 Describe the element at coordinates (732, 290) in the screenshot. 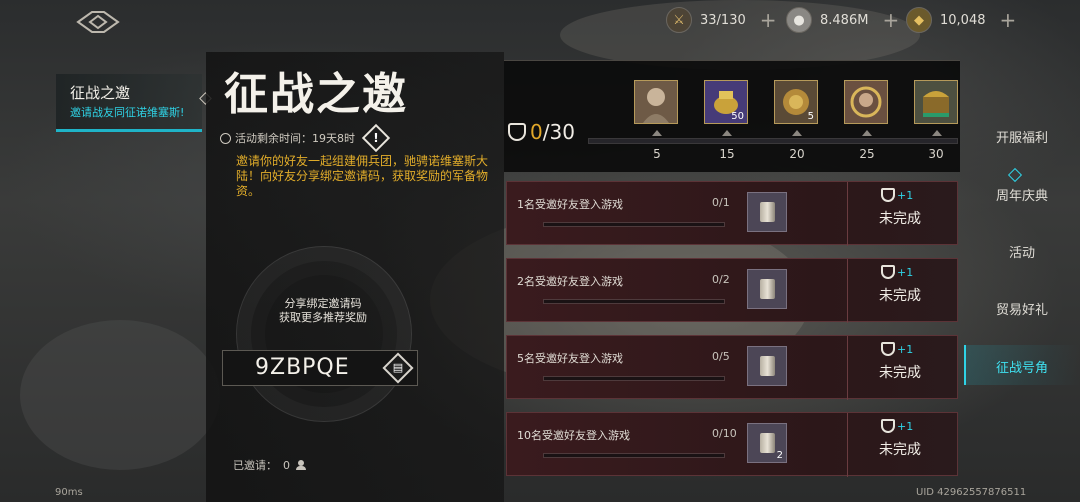

I see `task-row: 2名受邀好友登入游戏 0/2 +1 未完成` at that location.